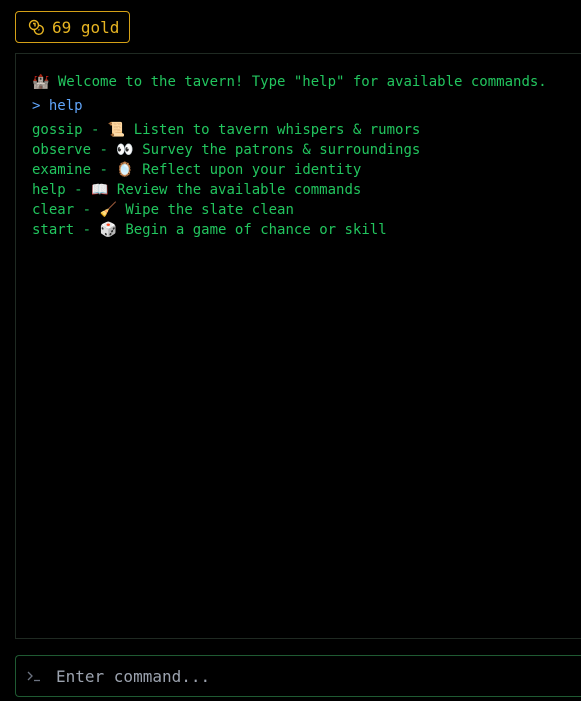 The image size is (581, 701). What do you see at coordinates (125, 150) in the screenshot?
I see `eyes-icon: 👀` at bounding box center [125, 150].